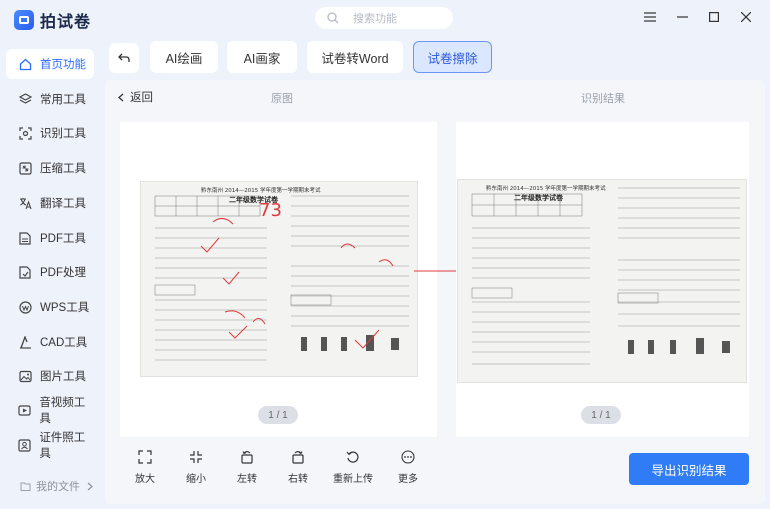  I want to click on back-button: 返回, so click(135, 97).